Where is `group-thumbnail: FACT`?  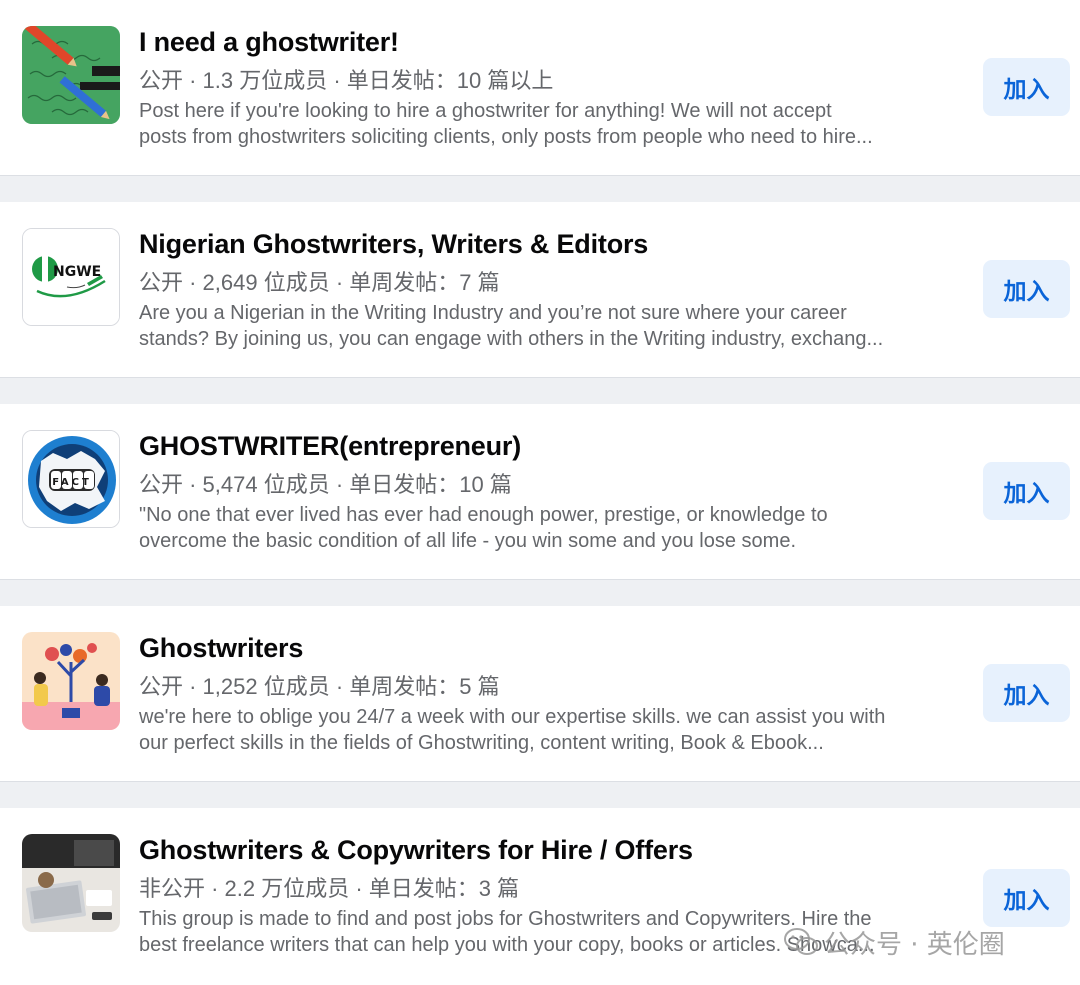
group-thumbnail: FACT is located at coordinates (71, 479).